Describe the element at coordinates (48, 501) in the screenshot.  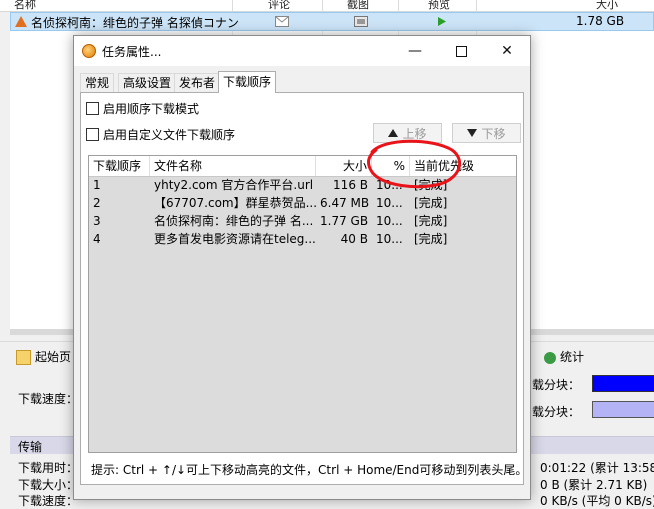
I see `download-rate-label: 下载速度：` at that location.